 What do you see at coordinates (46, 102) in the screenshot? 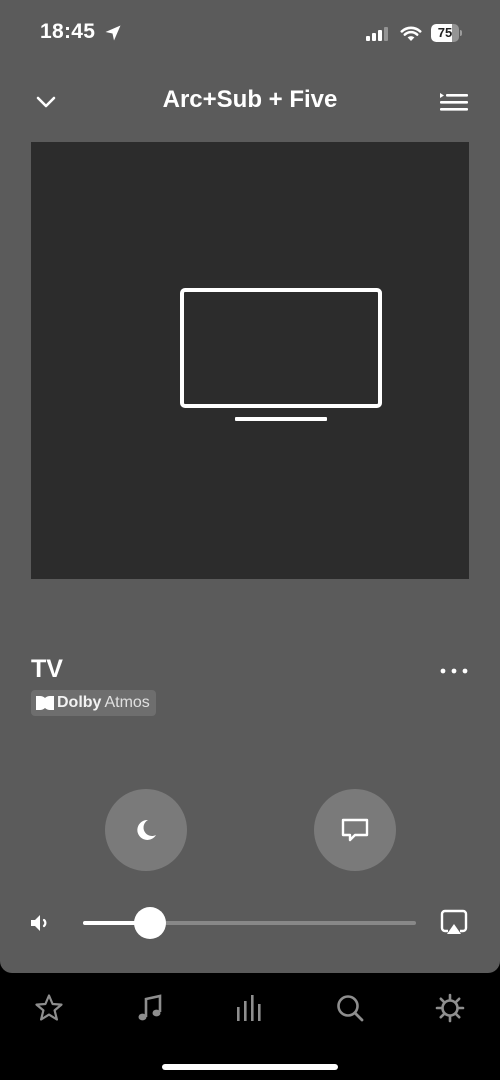
I see `chevron-down-icon` at bounding box center [46, 102].